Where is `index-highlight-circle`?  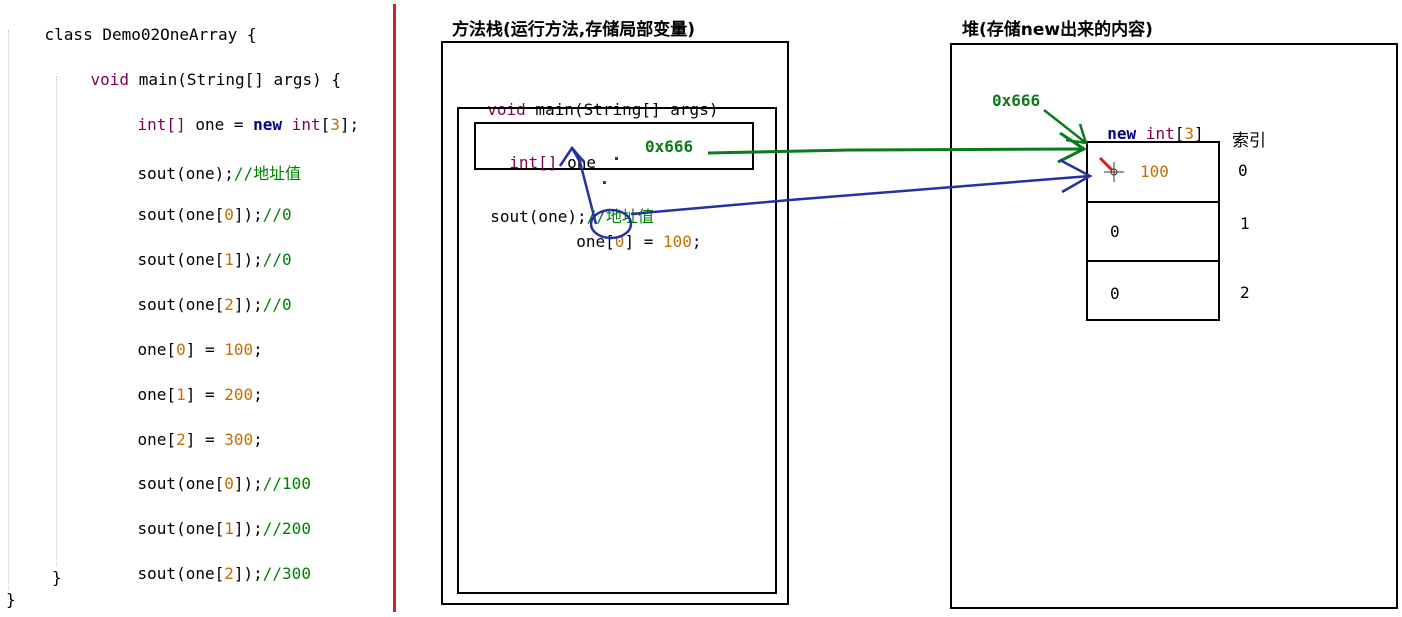
index-highlight-circle is located at coordinates (611, 224).